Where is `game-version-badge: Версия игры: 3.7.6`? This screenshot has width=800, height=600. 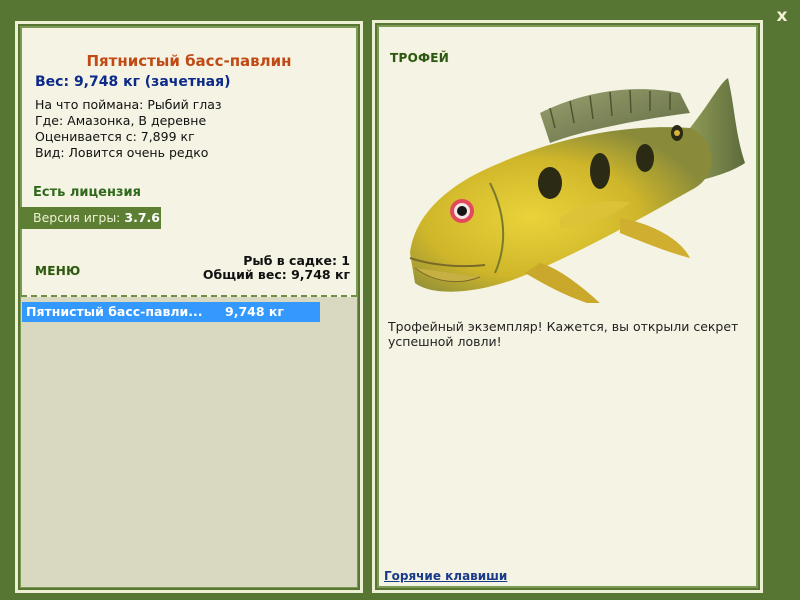 game-version-badge: Версия игры: 3.7.6 is located at coordinates (89, 218).